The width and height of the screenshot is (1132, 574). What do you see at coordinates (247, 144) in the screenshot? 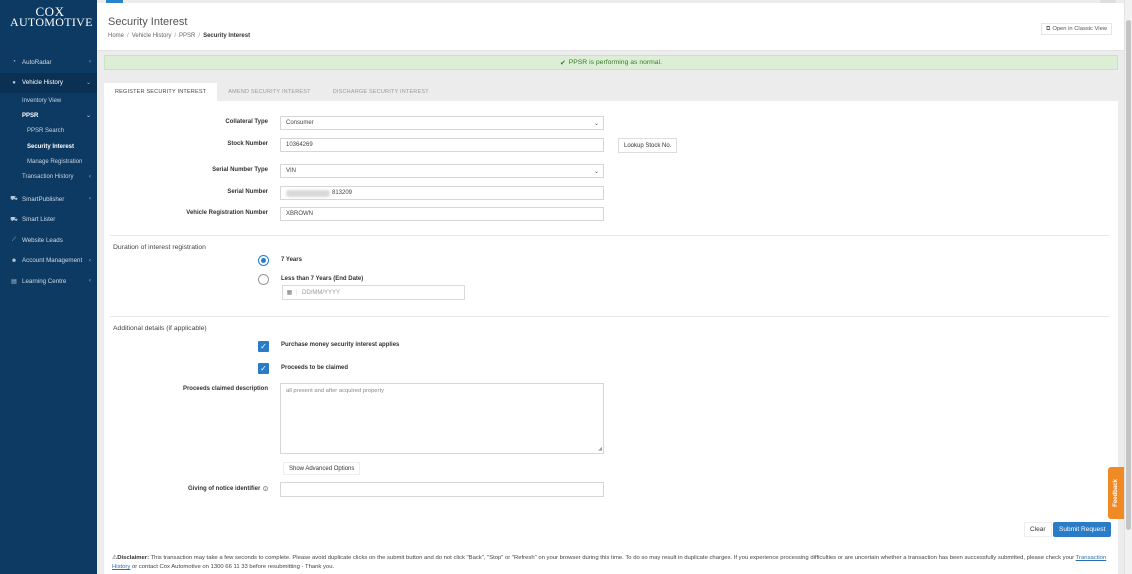
I see `stock-number-label: Stock Number` at bounding box center [247, 144].